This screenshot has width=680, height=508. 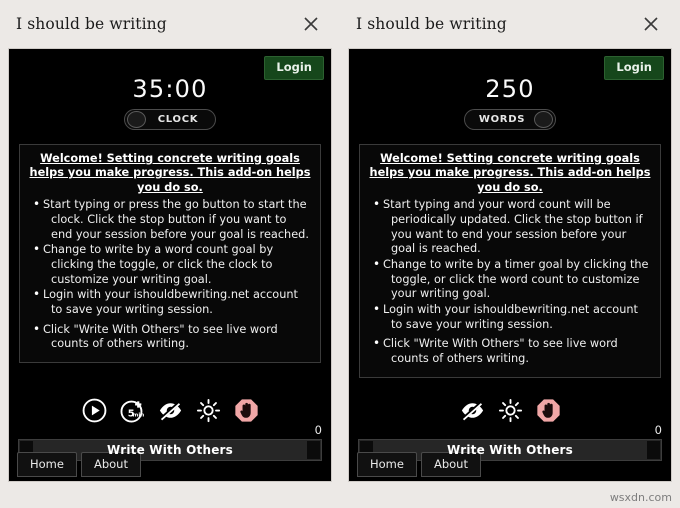 What do you see at coordinates (510, 119) in the screenshot?
I see `goal-mode-toggle: WORDS` at bounding box center [510, 119].